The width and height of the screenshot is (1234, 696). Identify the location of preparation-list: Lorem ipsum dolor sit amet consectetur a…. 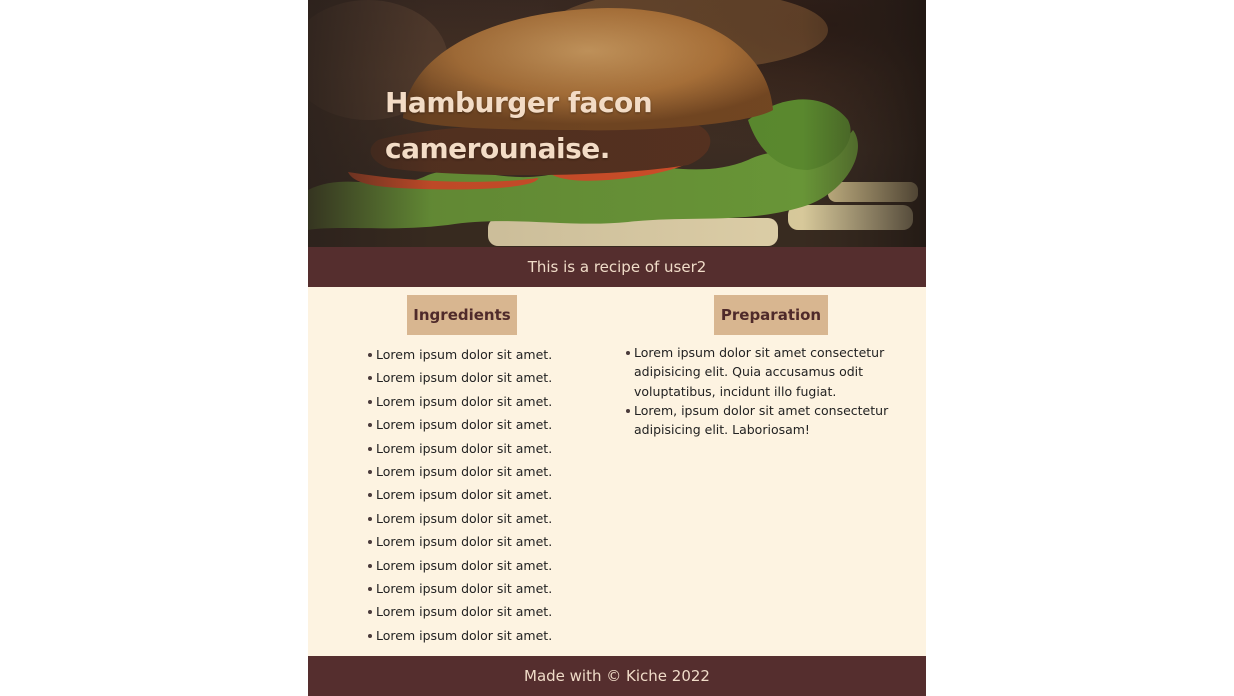
(766, 391).